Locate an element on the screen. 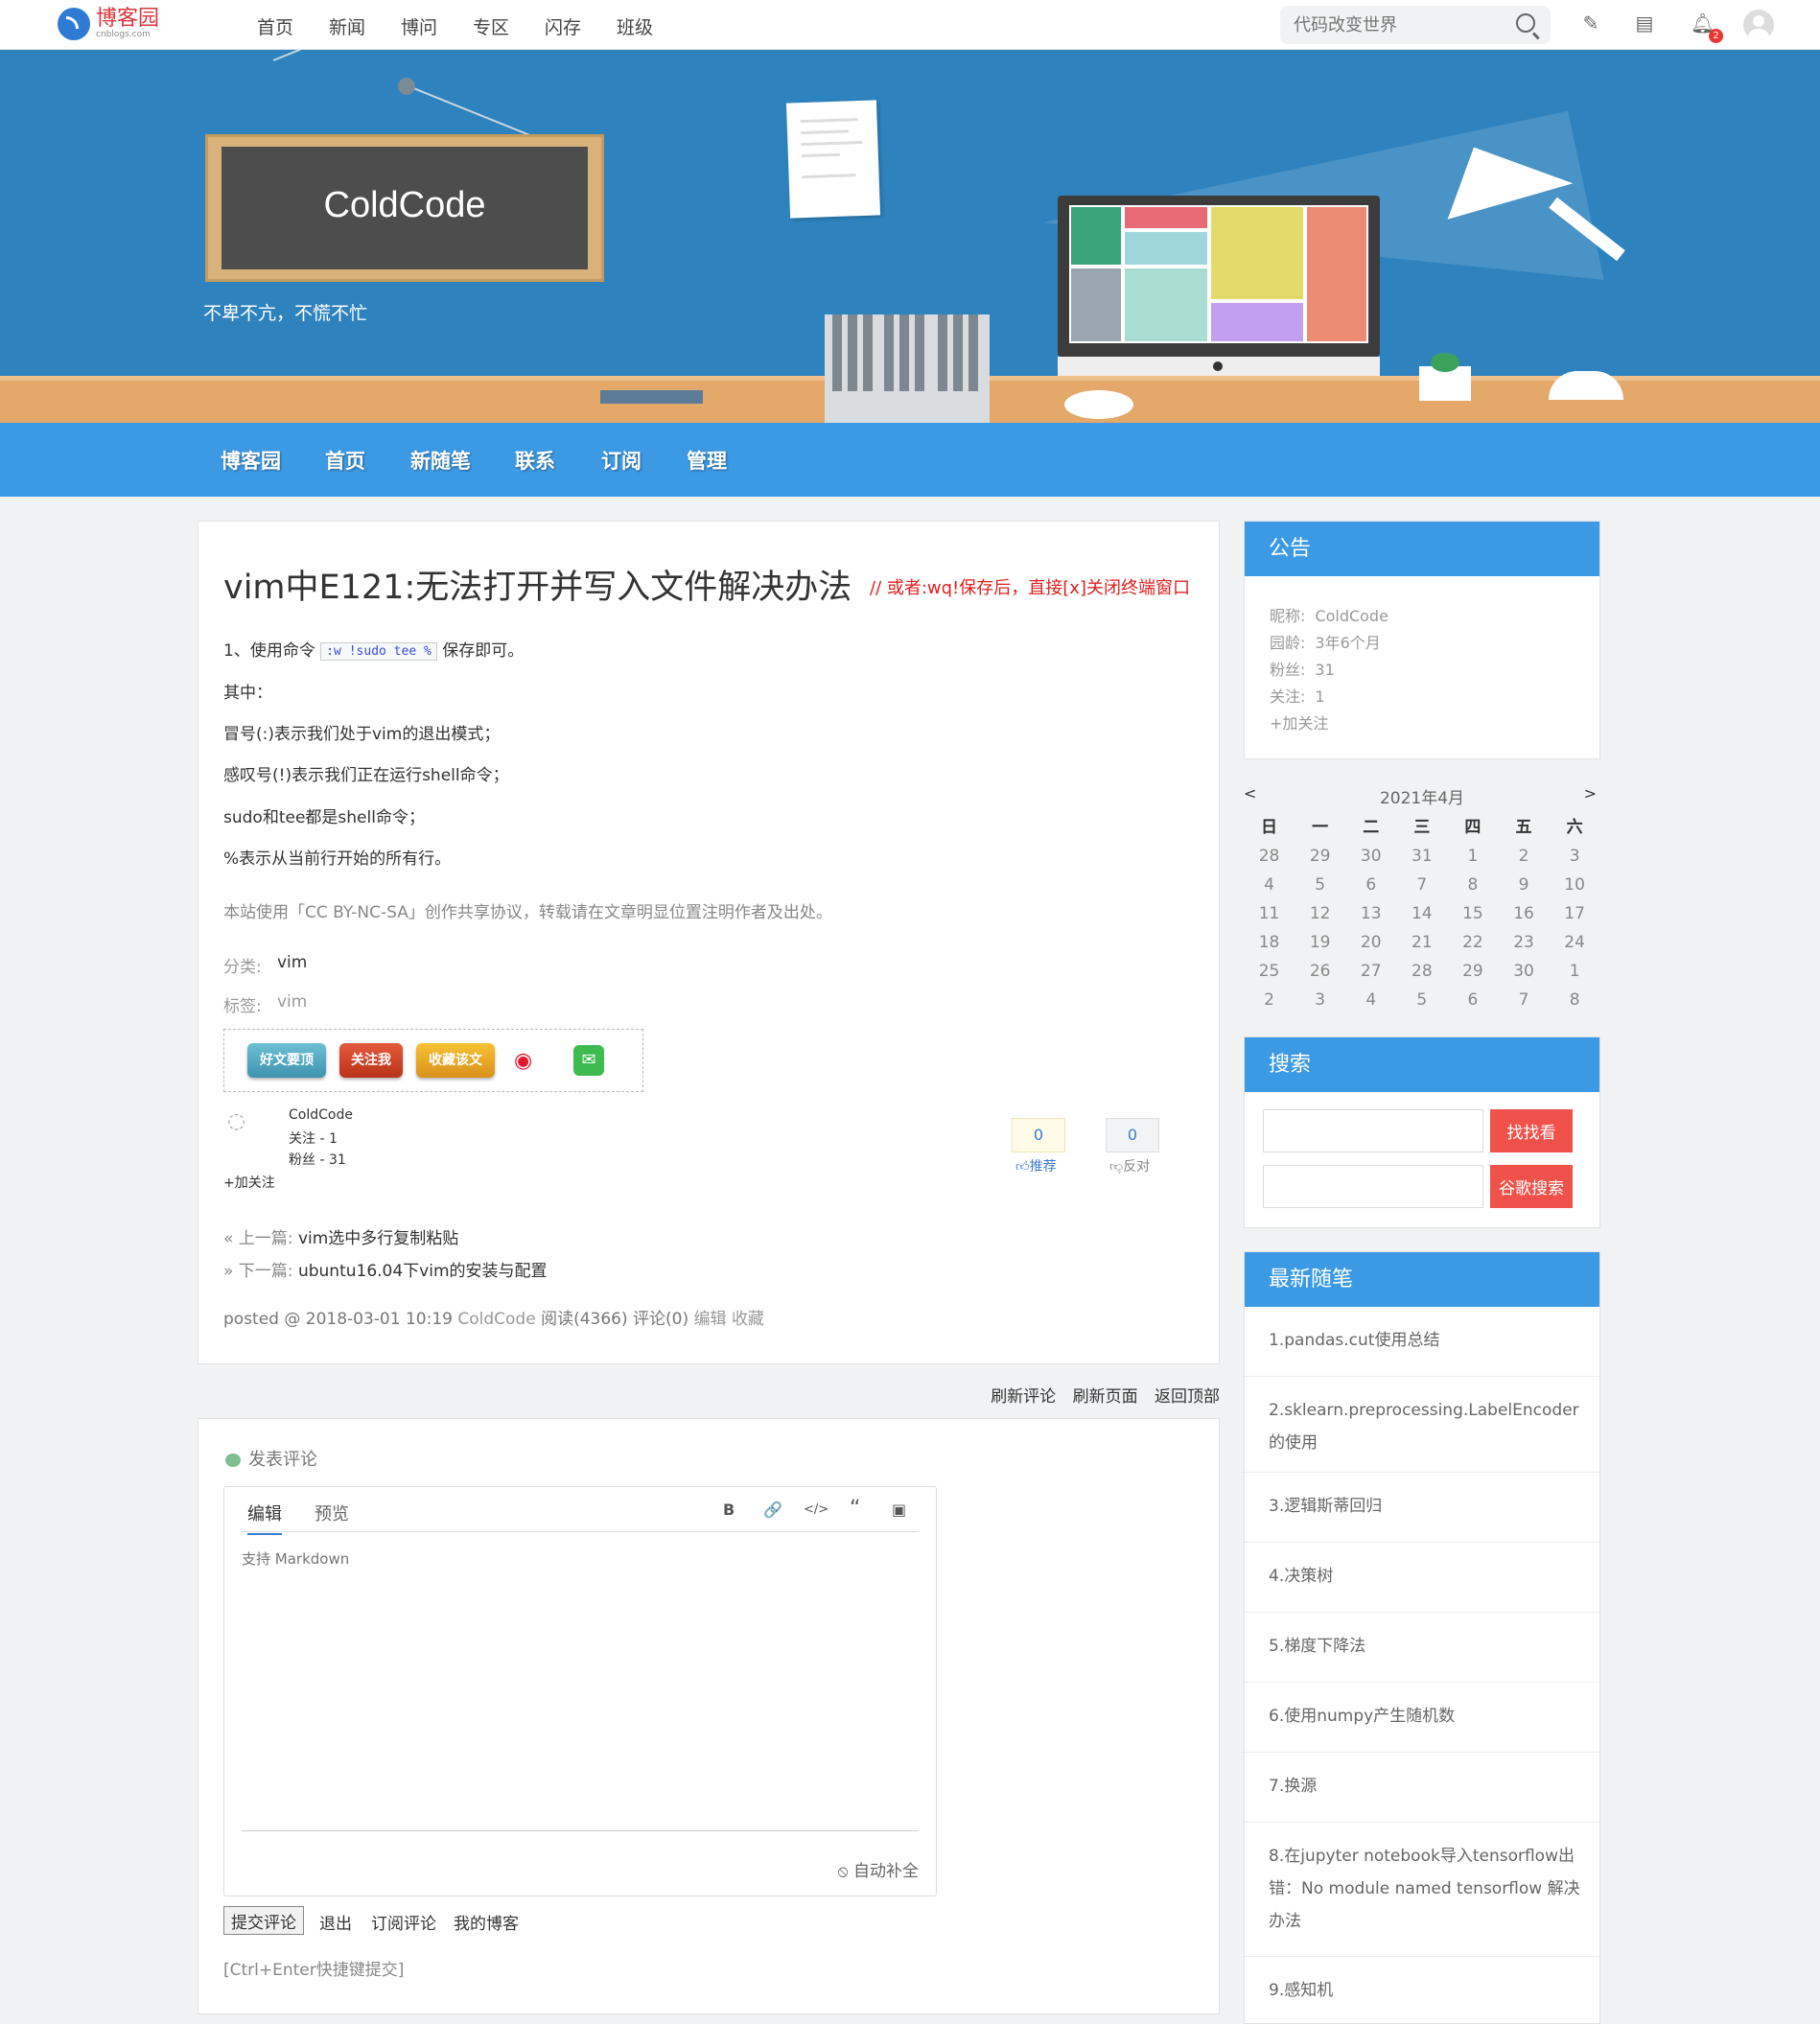  autocomplete-toggle: ⦸ 自动补全 is located at coordinates (879, 1869).